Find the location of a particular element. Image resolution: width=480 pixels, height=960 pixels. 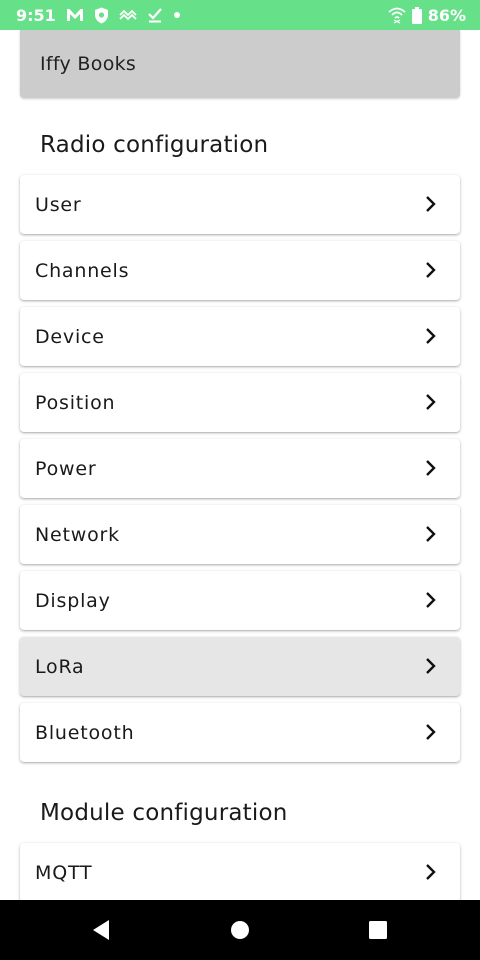

shield-icon is located at coordinates (101, 15).